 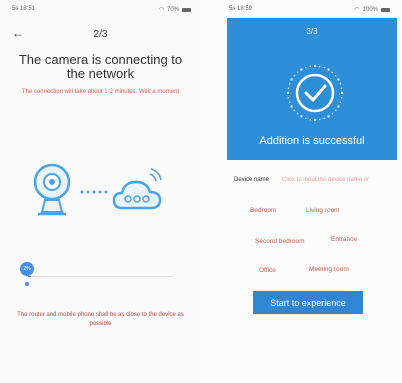 I want to click on room-chip-entrance: Entrance, so click(x=344, y=239).